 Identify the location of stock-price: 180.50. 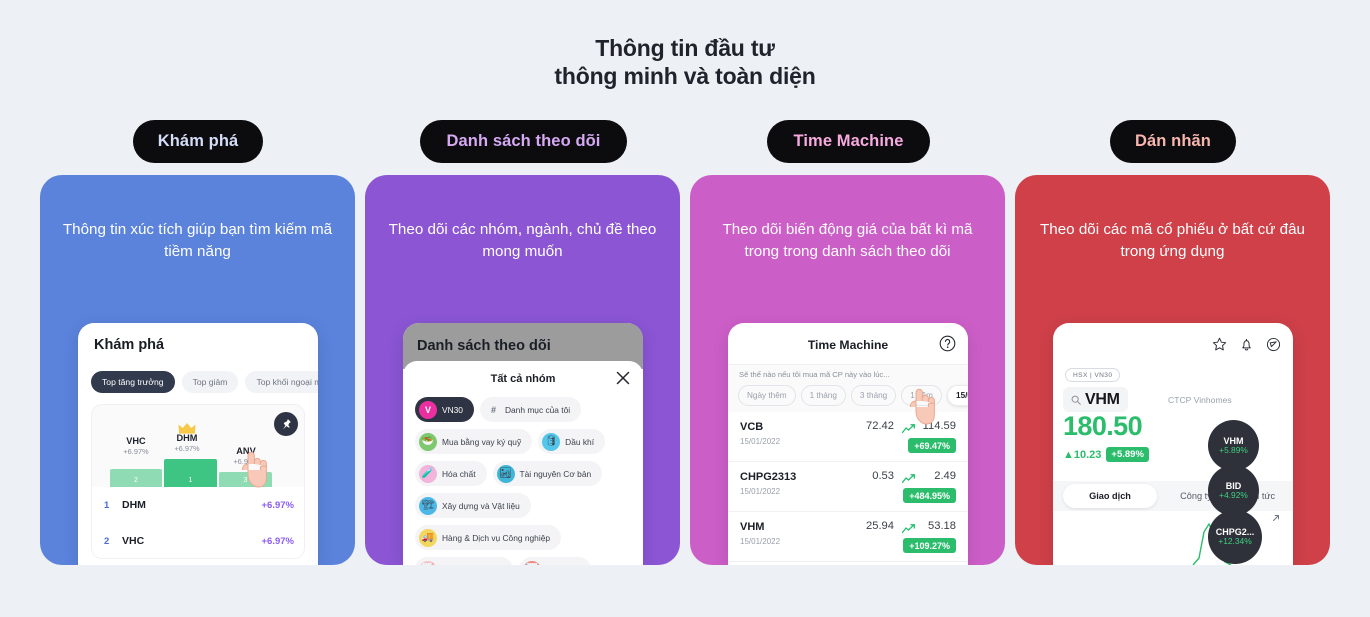
(1103, 426).